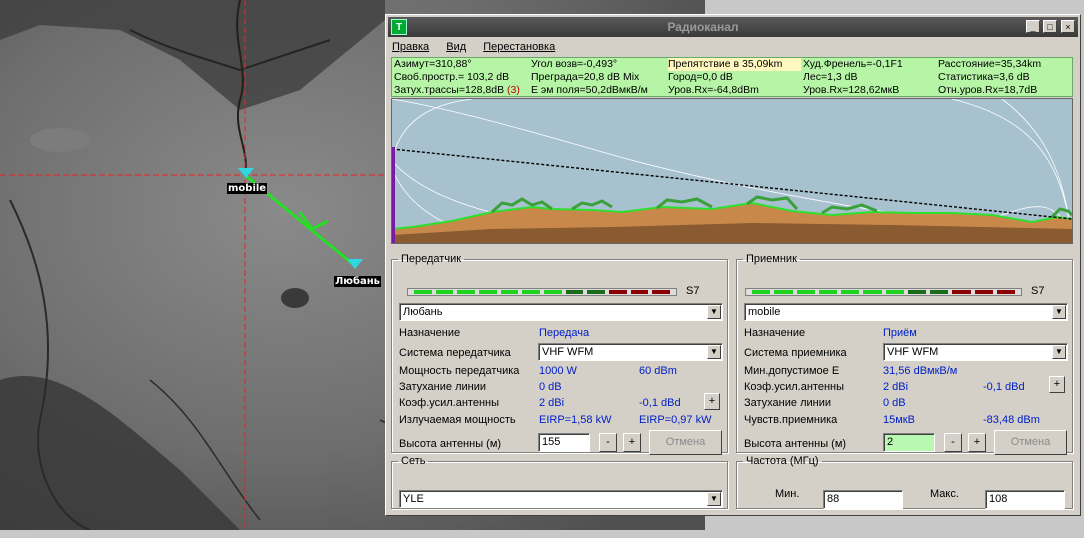 The width and height of the screenshot is (1084, 538). Describe the element at coordinates (787, 403) in the screenshot. I see `rx-line-loss-label: Затухание линии` at that location.